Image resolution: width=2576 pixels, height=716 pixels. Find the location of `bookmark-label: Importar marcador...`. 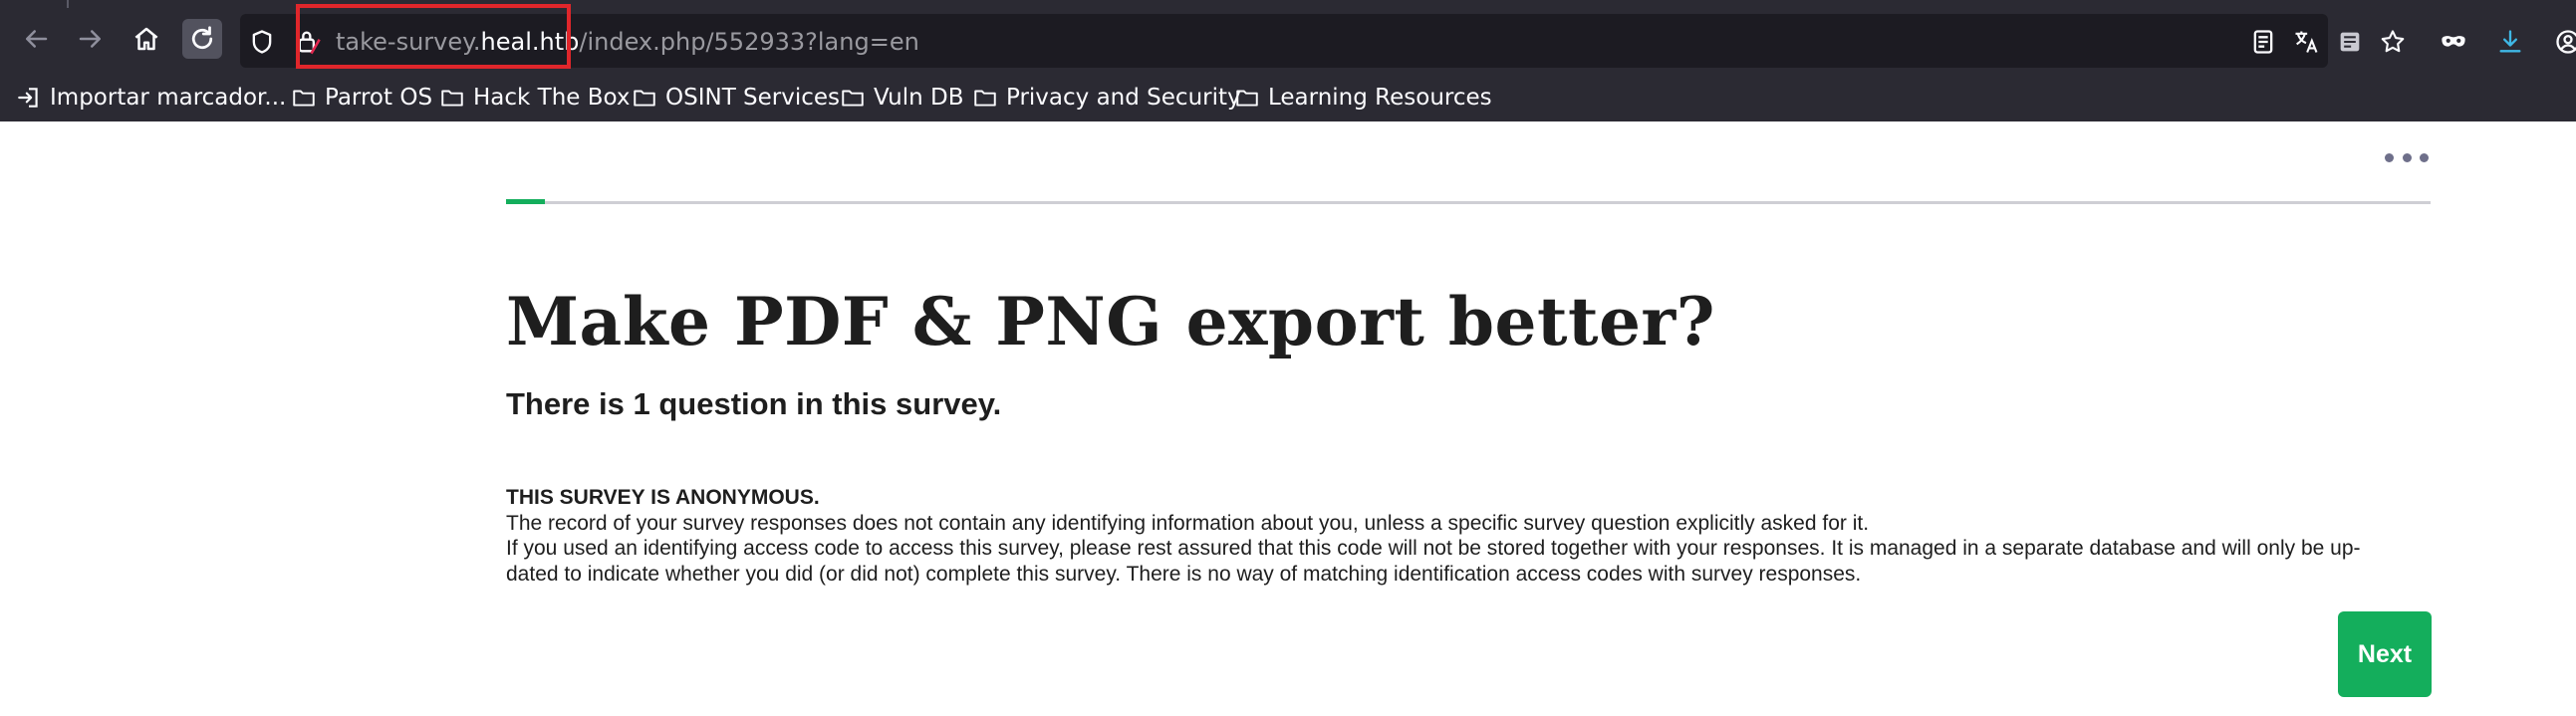

bookmark-label: Importar marcador... is located at coordinates (168, 98).